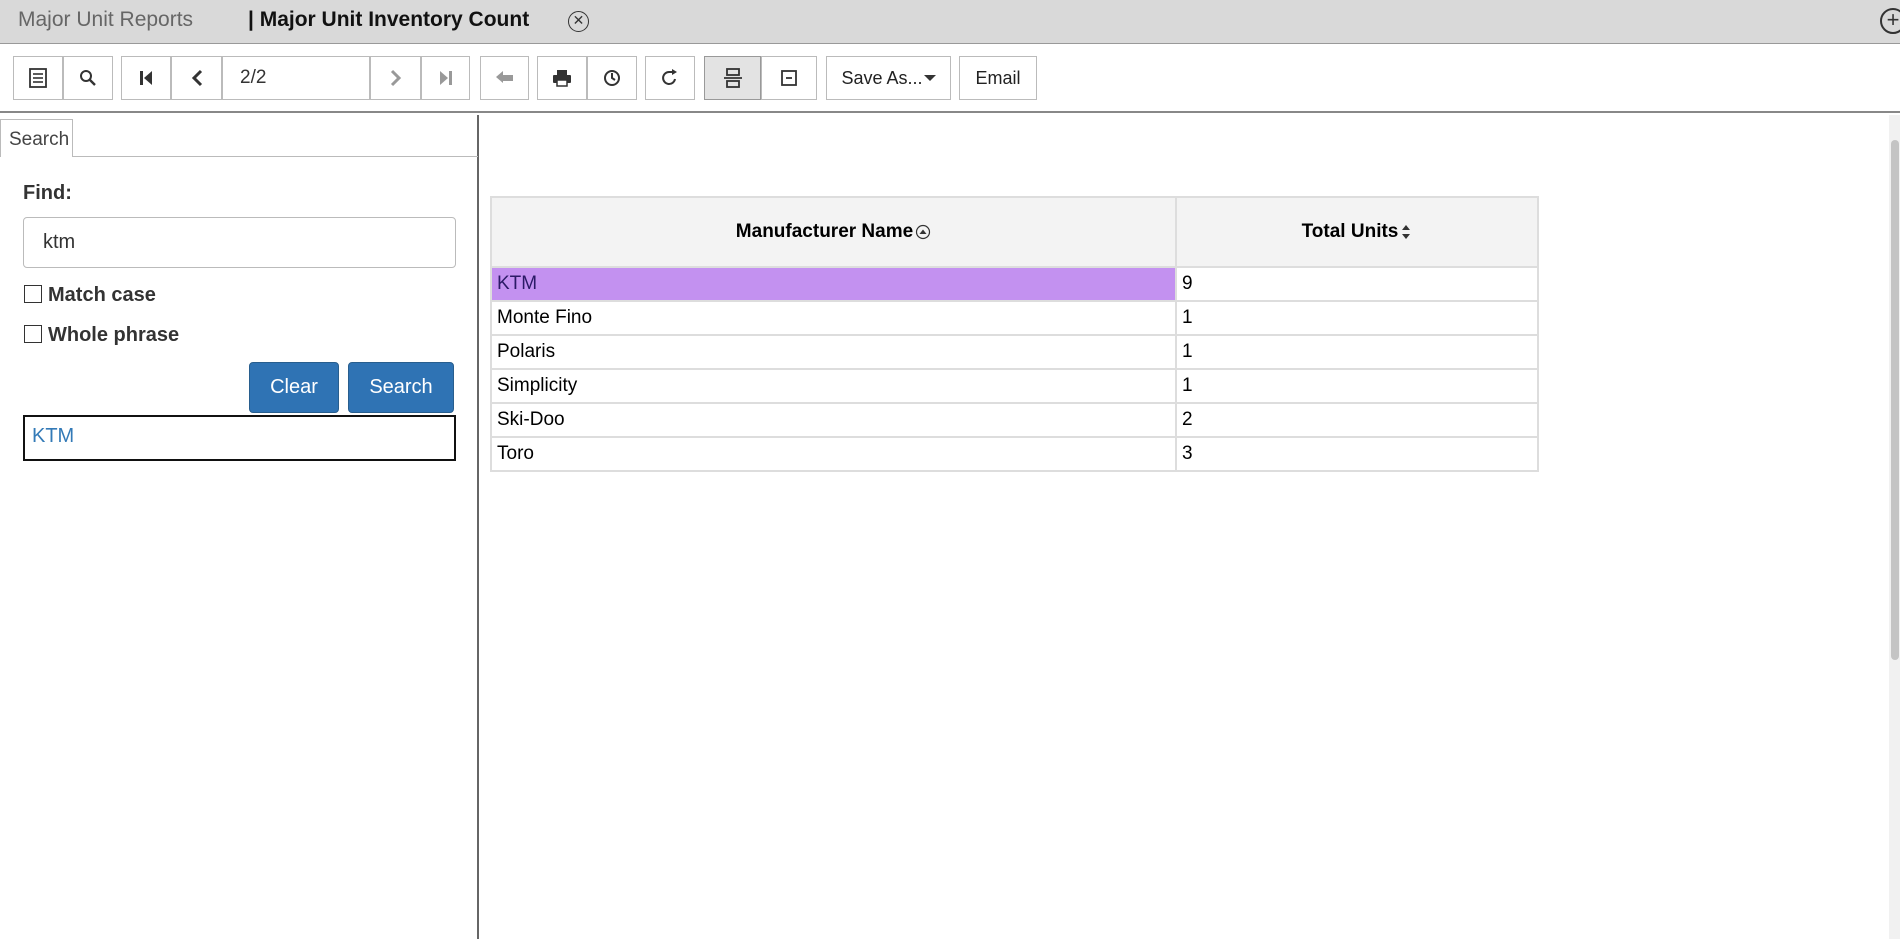  I want to click on toggle-sidebar-button, so click(38, 78).